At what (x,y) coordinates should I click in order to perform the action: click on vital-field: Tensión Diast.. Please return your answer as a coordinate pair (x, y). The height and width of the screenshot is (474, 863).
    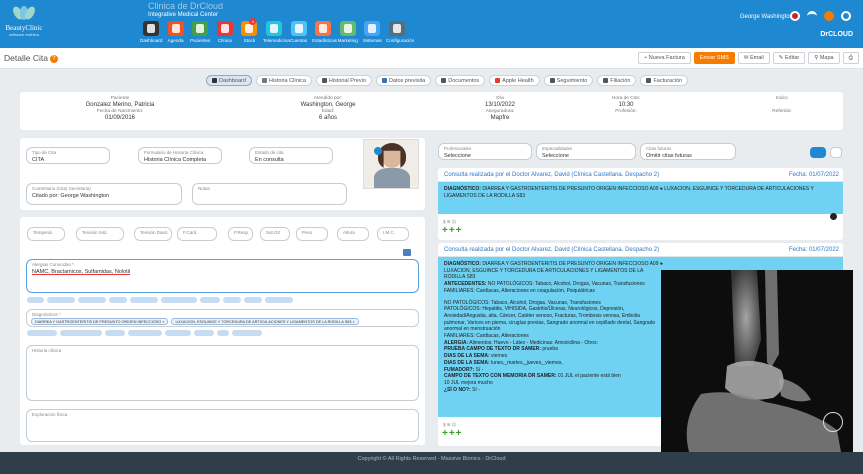
    Looking at the image, I should click on (153, 234).